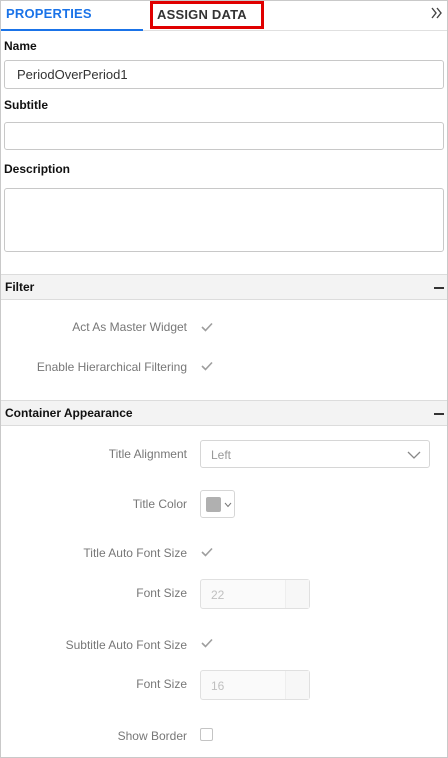 Image resolution: width=448 pixels, height=758 pixels. Describe the element at coordinates (20, 46) in the screenshot. I see `name-label: Name` at that location.